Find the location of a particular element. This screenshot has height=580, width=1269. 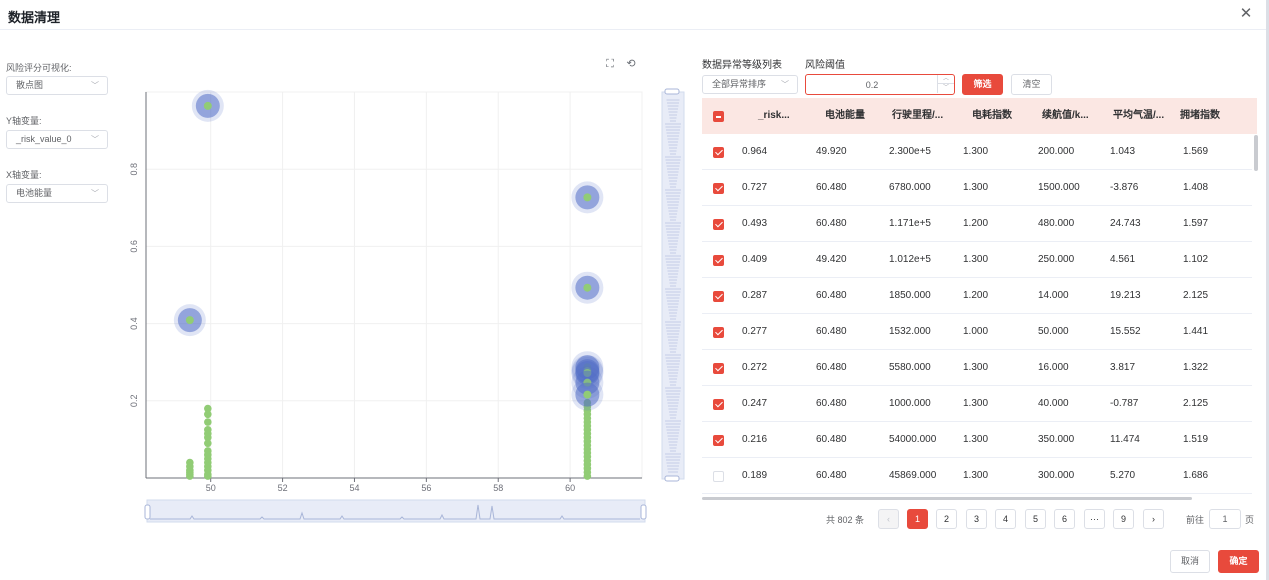

table-cell: 1850.000 is located at coordinates (910, 295).